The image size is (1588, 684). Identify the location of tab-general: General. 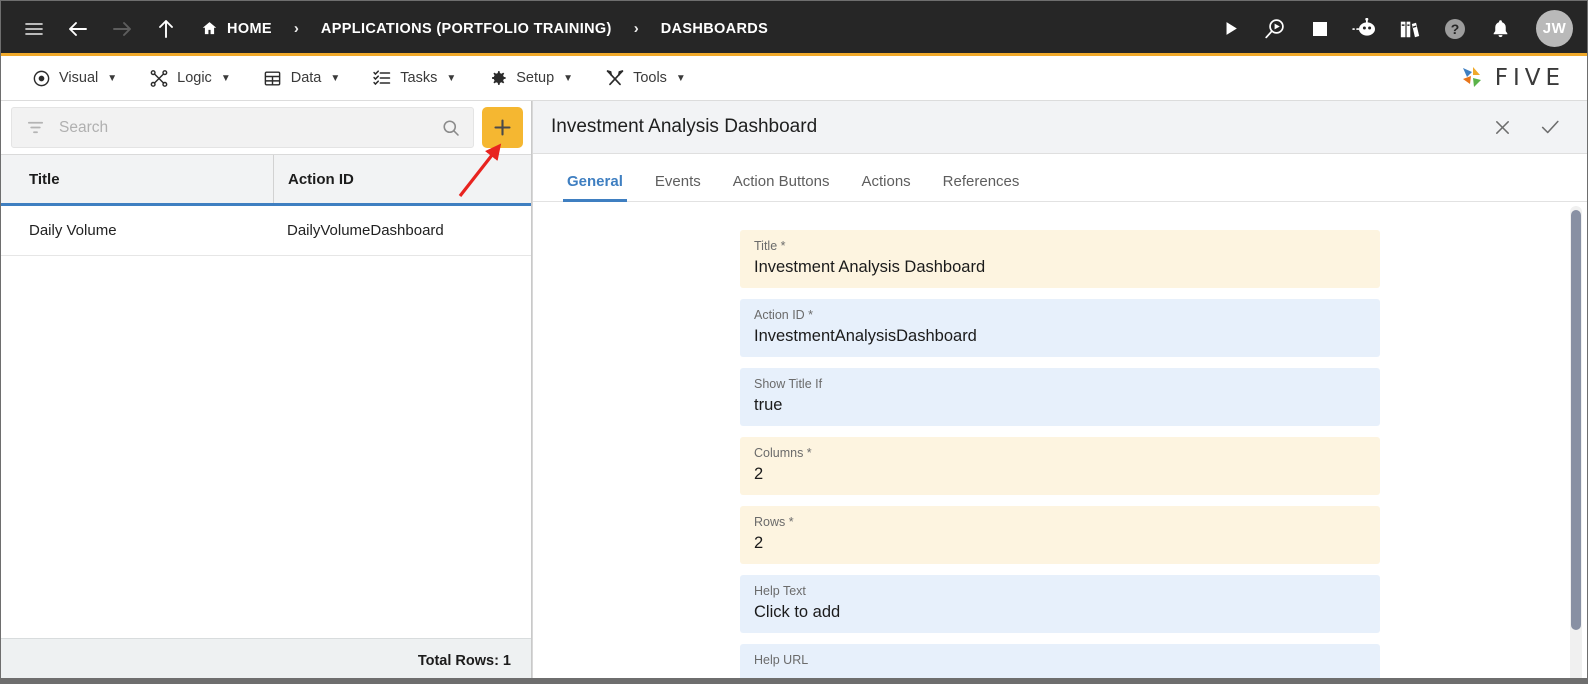
(595, 187).